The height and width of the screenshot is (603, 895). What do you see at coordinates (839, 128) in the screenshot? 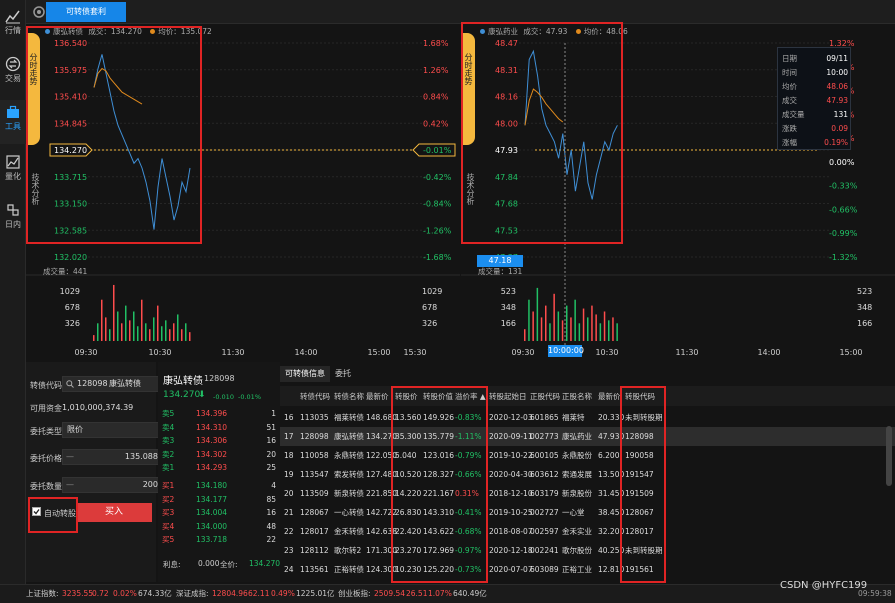
I see `info-value: 0.09` at bounding box center [839, 128].